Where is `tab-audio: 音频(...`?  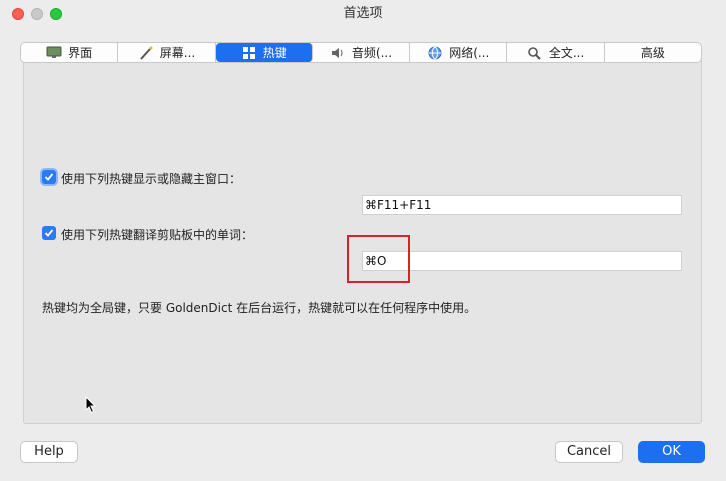
tab-audio: 音频(... is located at coordinates (362, 52).